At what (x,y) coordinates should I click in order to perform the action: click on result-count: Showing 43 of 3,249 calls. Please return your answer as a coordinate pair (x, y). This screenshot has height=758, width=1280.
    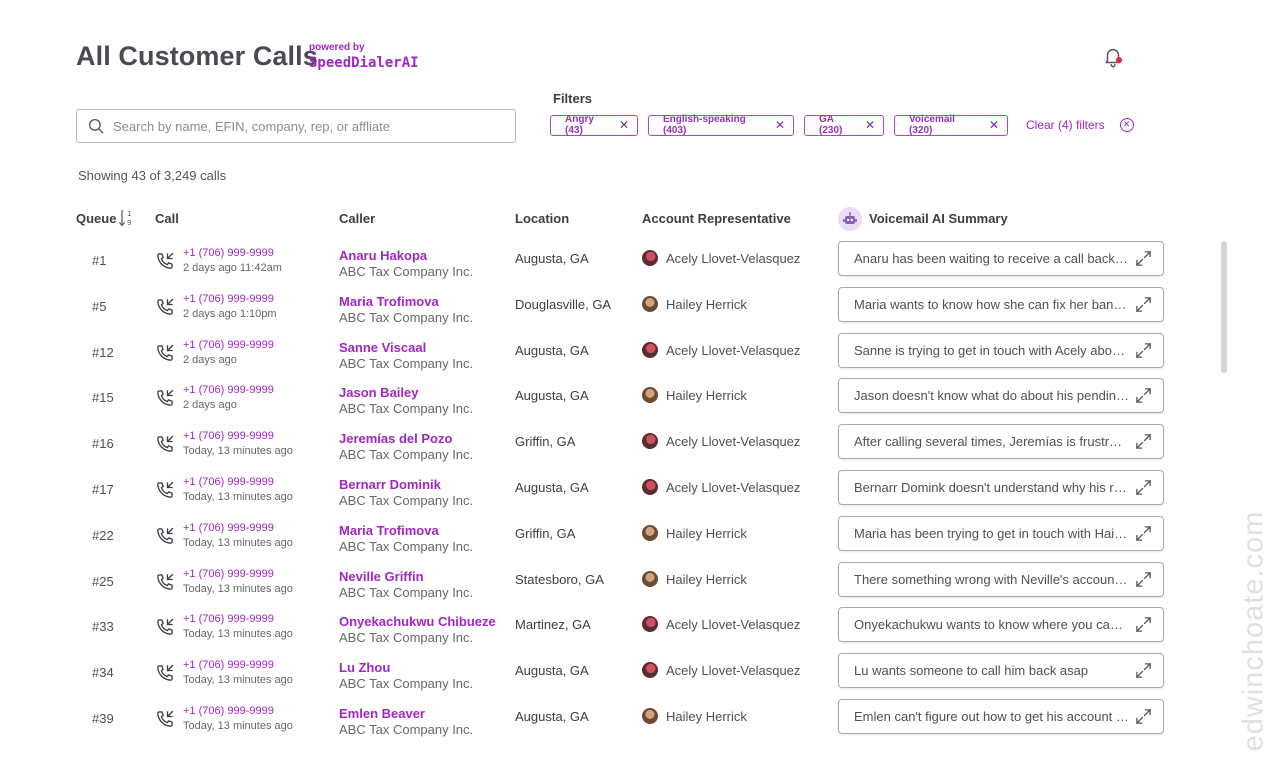
    Looking at the image, I should click on (152, 175).